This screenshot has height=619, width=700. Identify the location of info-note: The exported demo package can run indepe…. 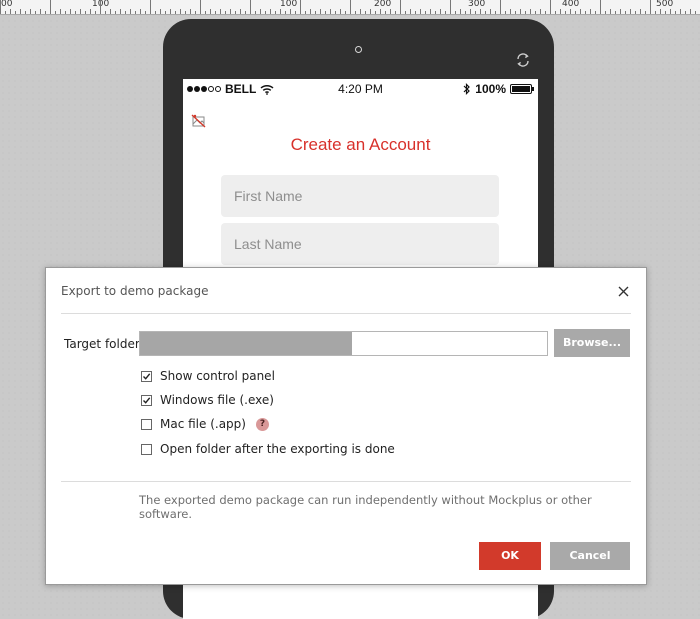
(365, 507).